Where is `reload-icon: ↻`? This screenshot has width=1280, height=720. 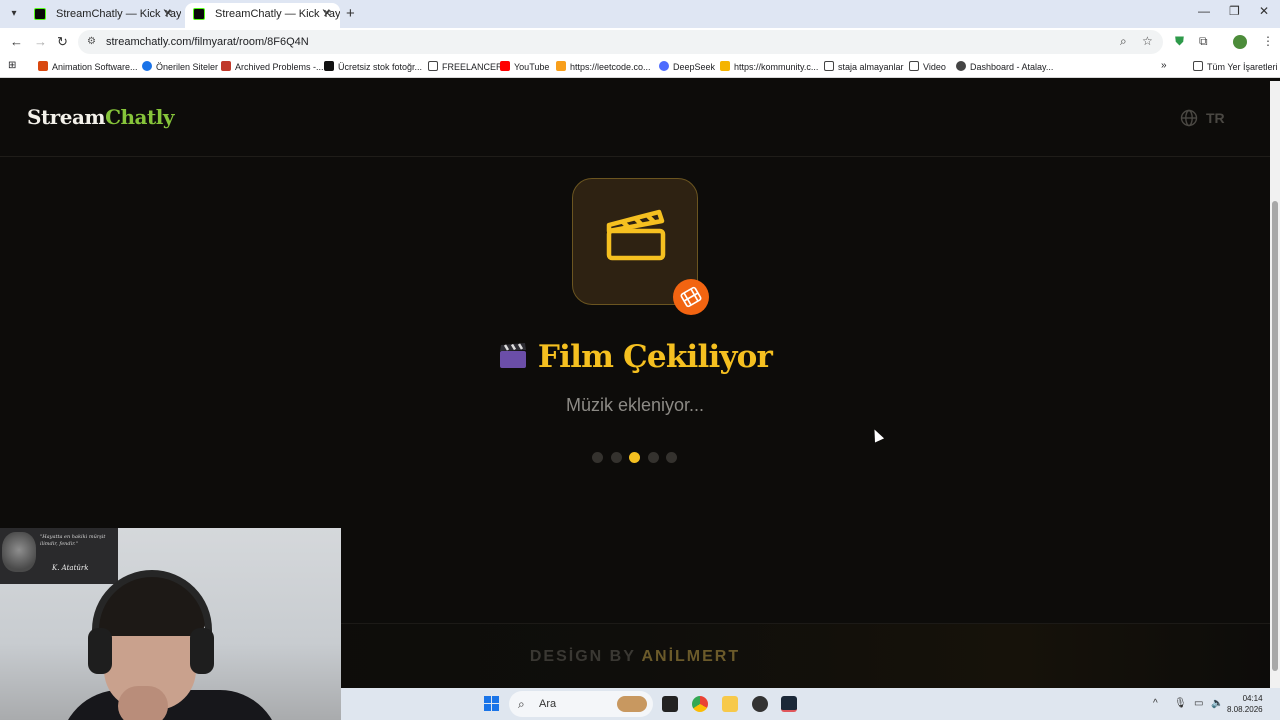
reload-icon: ↻ is located at coordinates (62, 42).